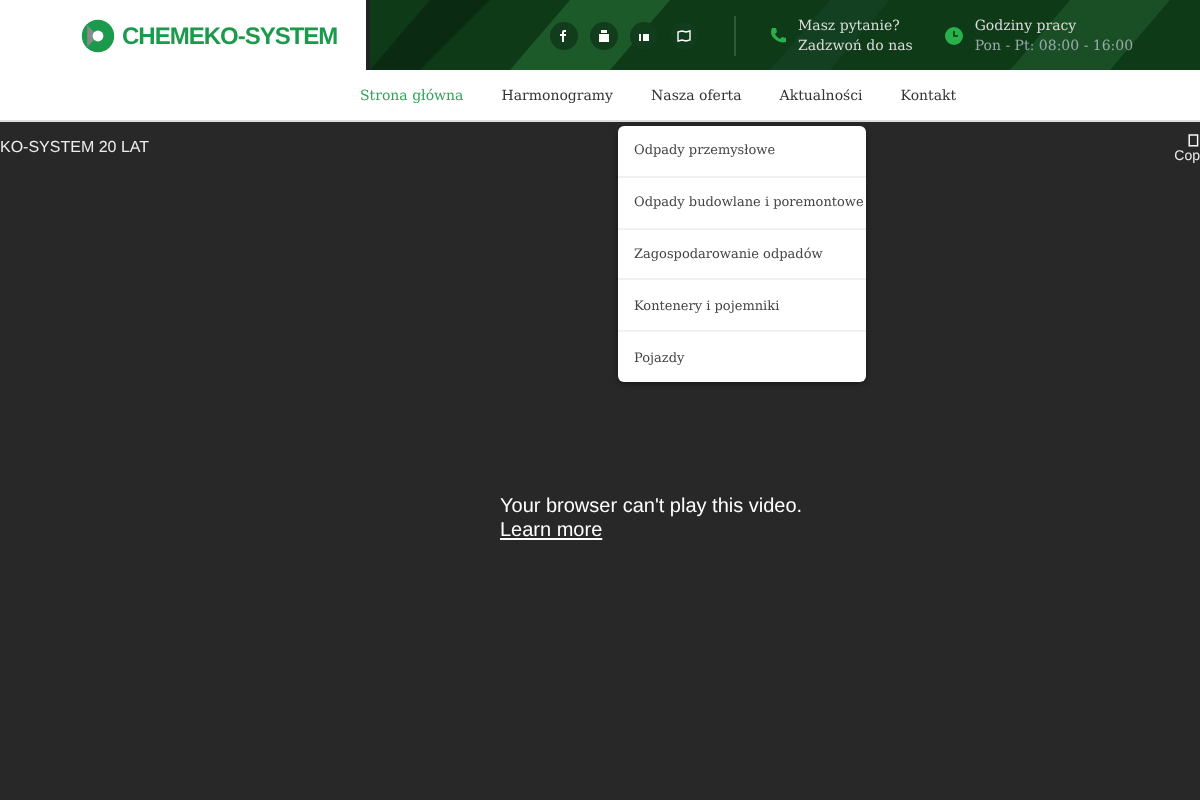 Image resolution: width=1200 pixels, height=800 pixels. What do you see at coordinates (551, 532) in the screenshot?
I see `learn-more-link: Learn more` at bounding box center [551, 532].